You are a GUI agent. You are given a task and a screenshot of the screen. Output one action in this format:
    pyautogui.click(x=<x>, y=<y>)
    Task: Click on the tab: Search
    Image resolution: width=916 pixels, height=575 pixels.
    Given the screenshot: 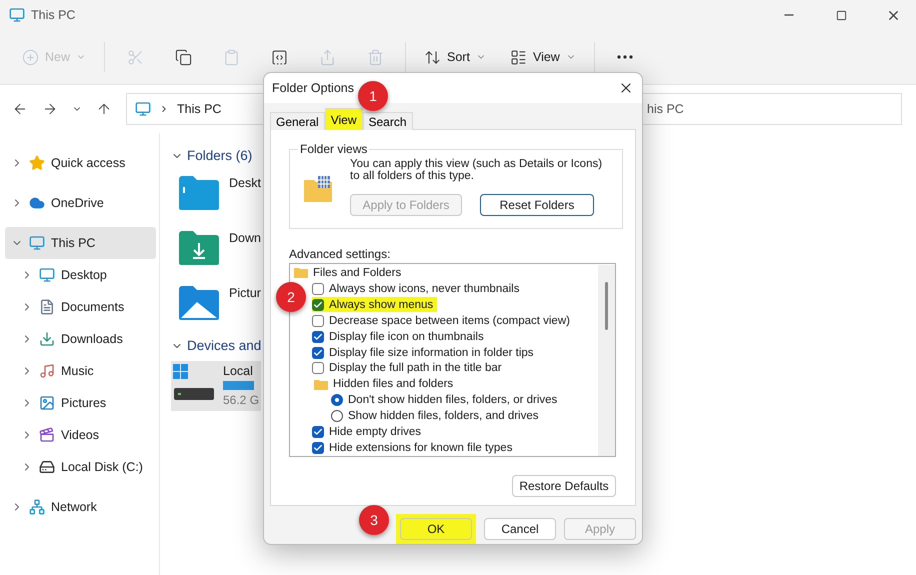 What is the action you would take?
    pyautogui.click(x=387, y=121)
    